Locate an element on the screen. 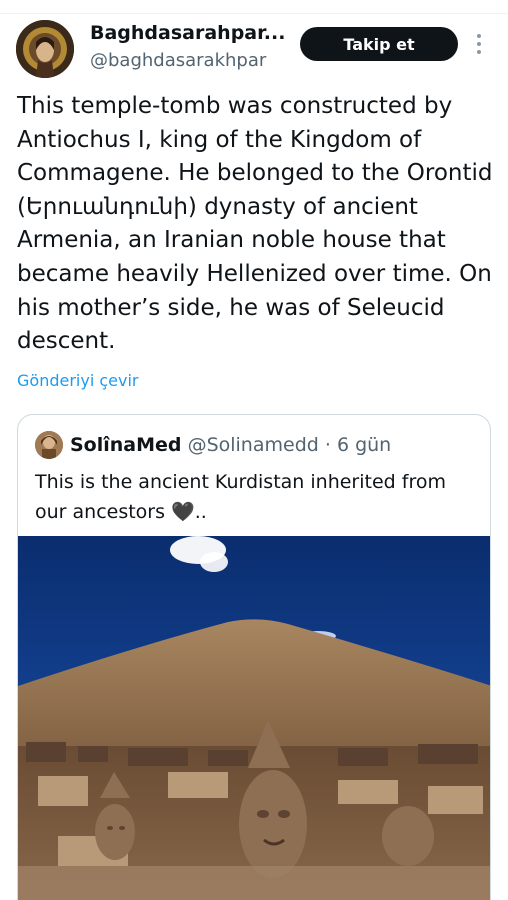 The image size is (508, 900). quote-author-name: SolînaMed is located at coordinates (126, 445).